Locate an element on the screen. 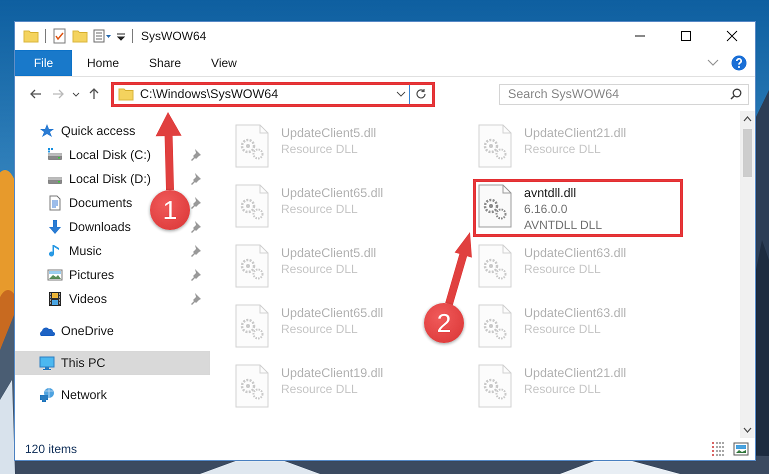 Image resolution: width=769 pixels, height=474 pixels. download-arrow-icon is located at coordinates (55, 227).